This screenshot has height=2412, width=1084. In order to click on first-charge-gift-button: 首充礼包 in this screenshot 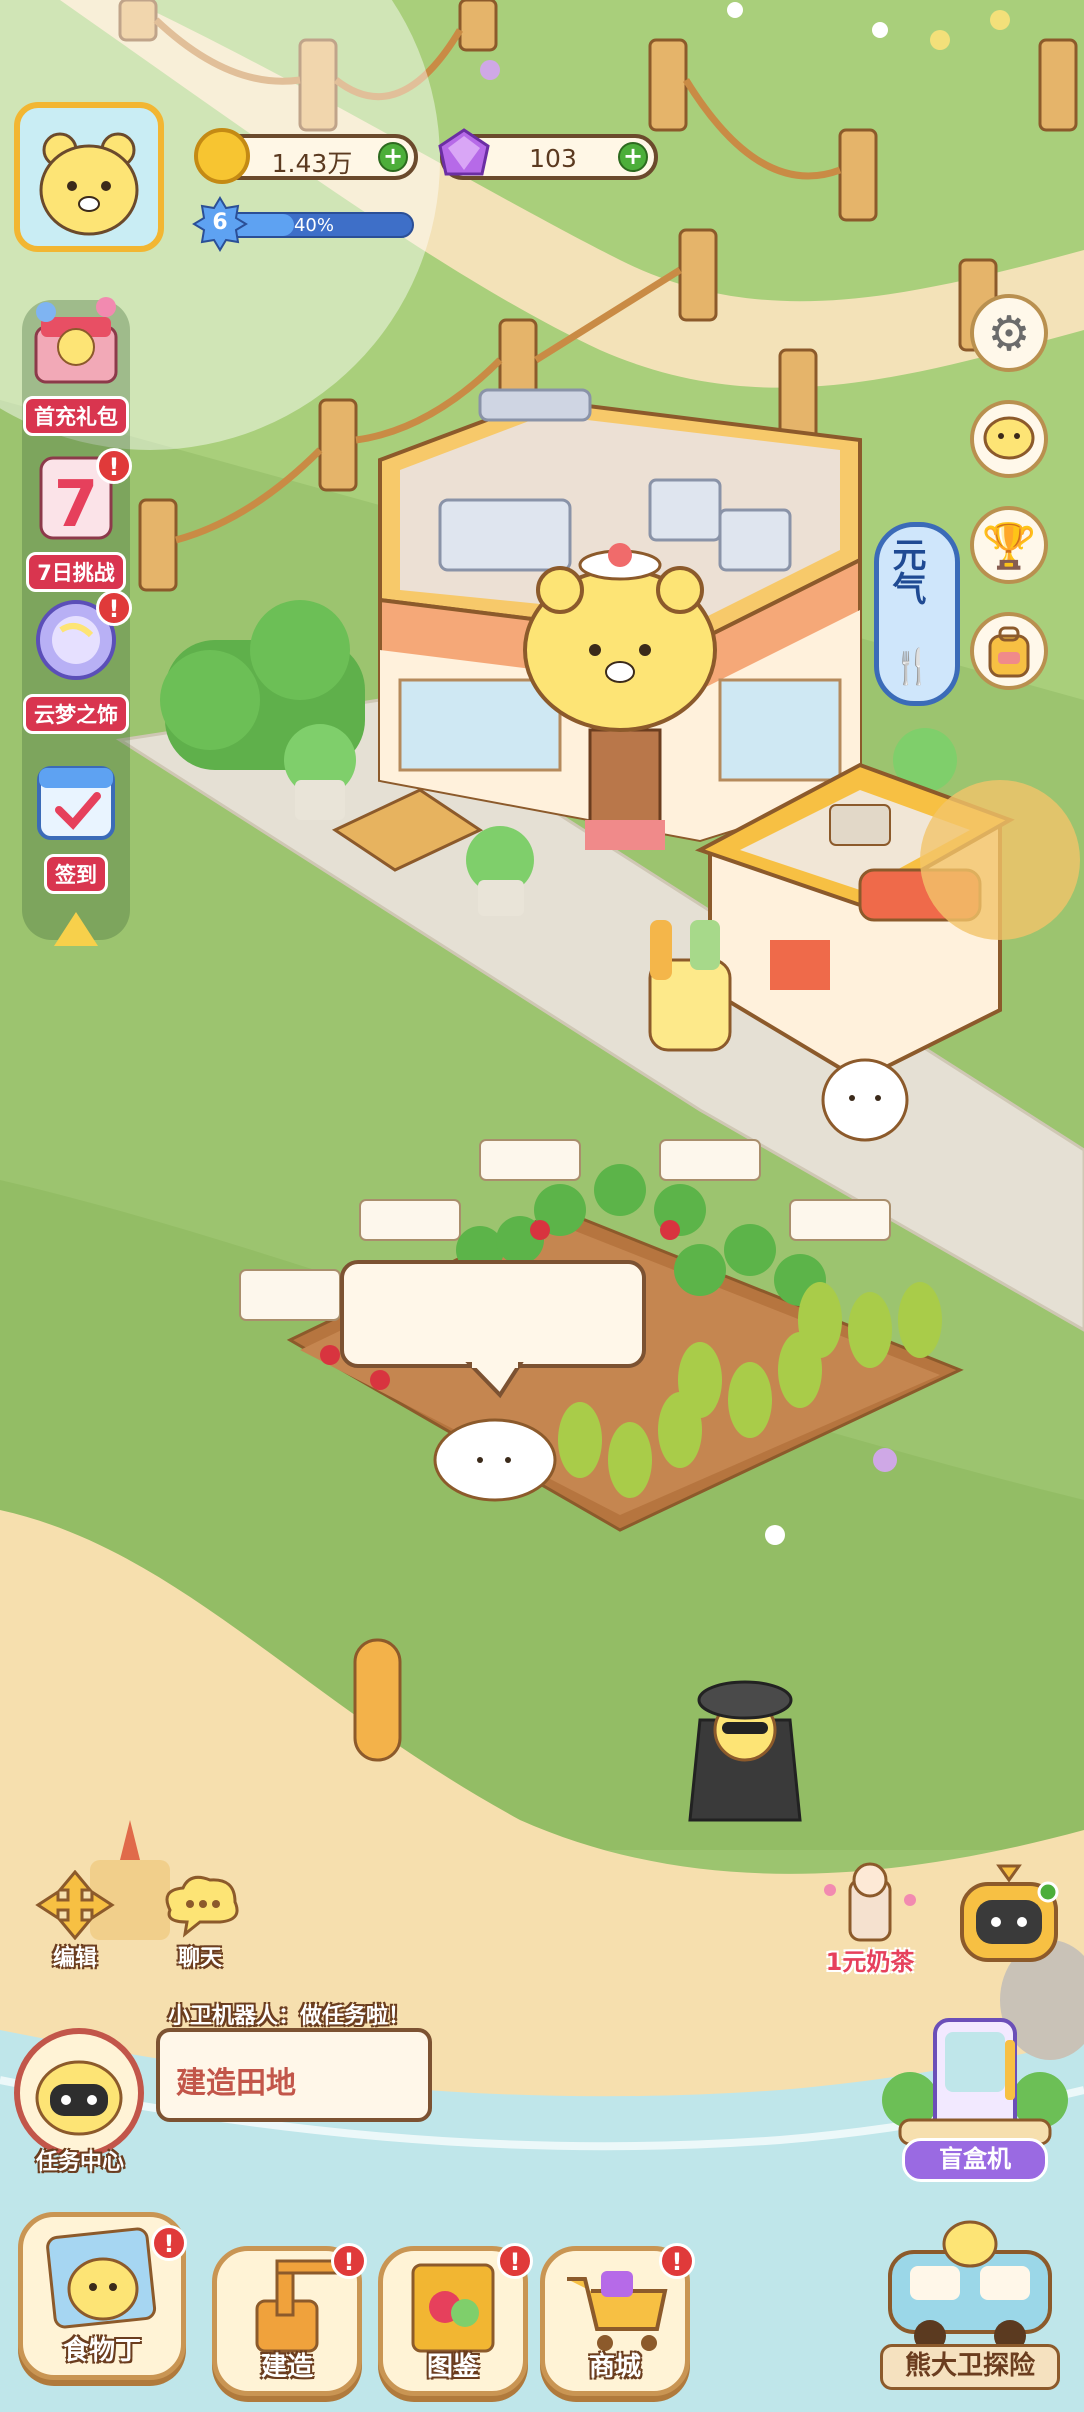, I will do `click(76, 364)`.